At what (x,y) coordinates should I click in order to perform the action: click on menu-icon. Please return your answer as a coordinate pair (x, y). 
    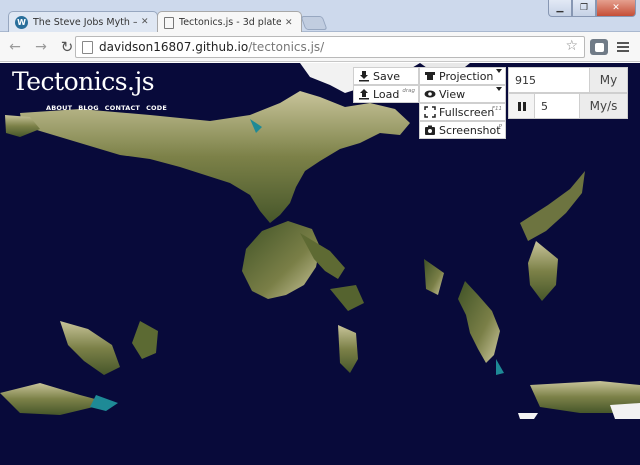
    Looking at the image, I should click on (623, 47).